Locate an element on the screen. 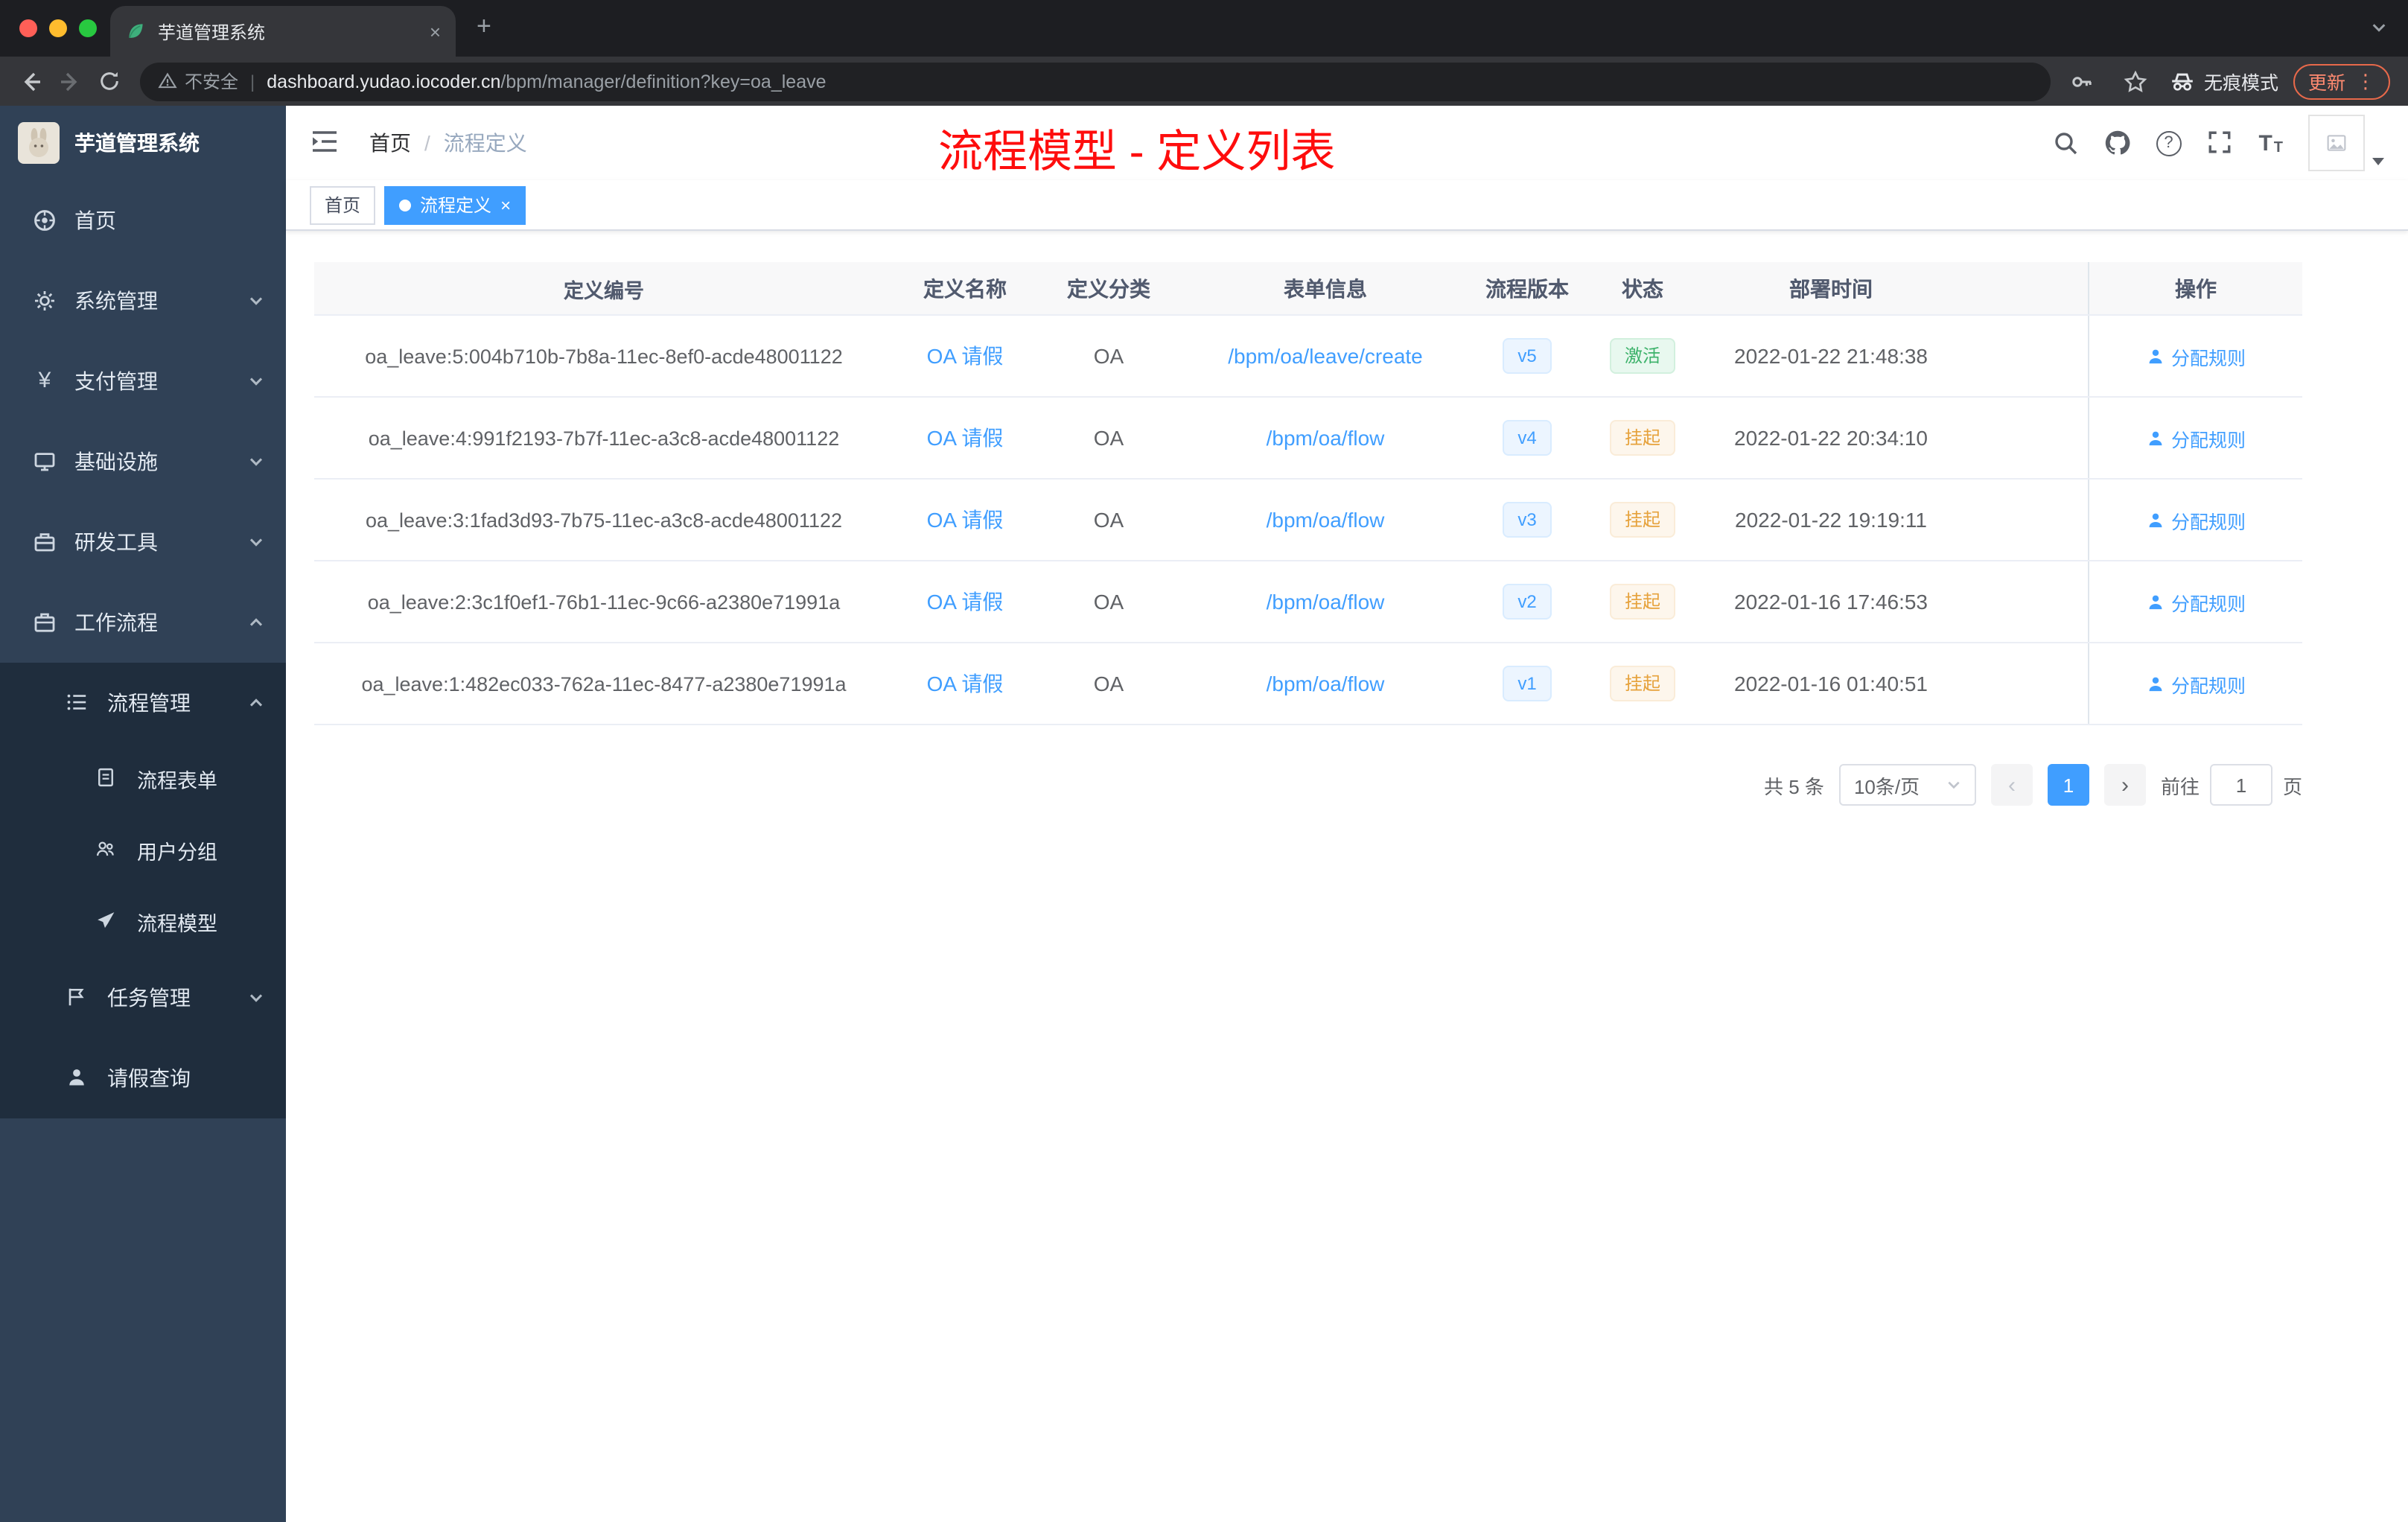 Image resolution: width=2408 pixels, height=1522 pixels. yen-icon: ¥ is located at coordinates (44, 380).